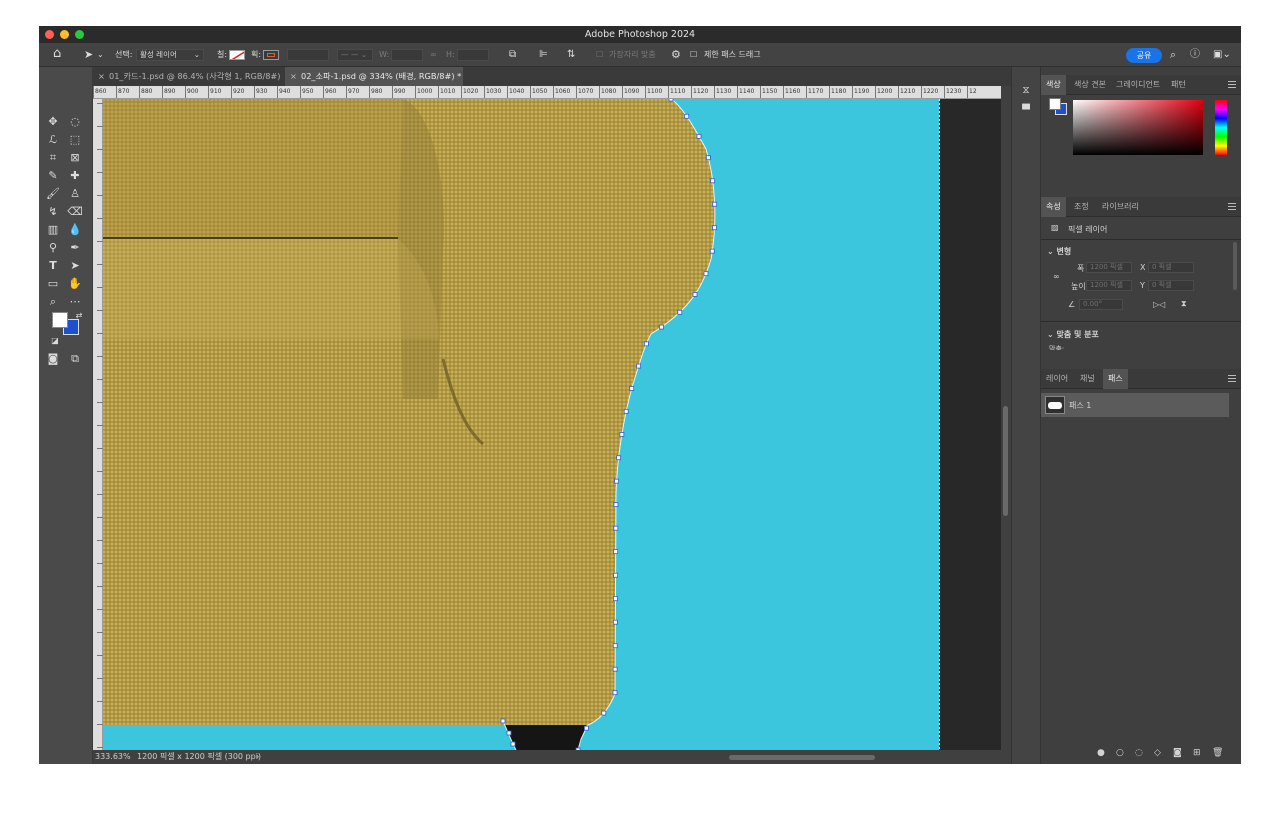  Describe the element at coordinates (53, 266) in the screenshot. I see `type-tool-icon: T` at that location.